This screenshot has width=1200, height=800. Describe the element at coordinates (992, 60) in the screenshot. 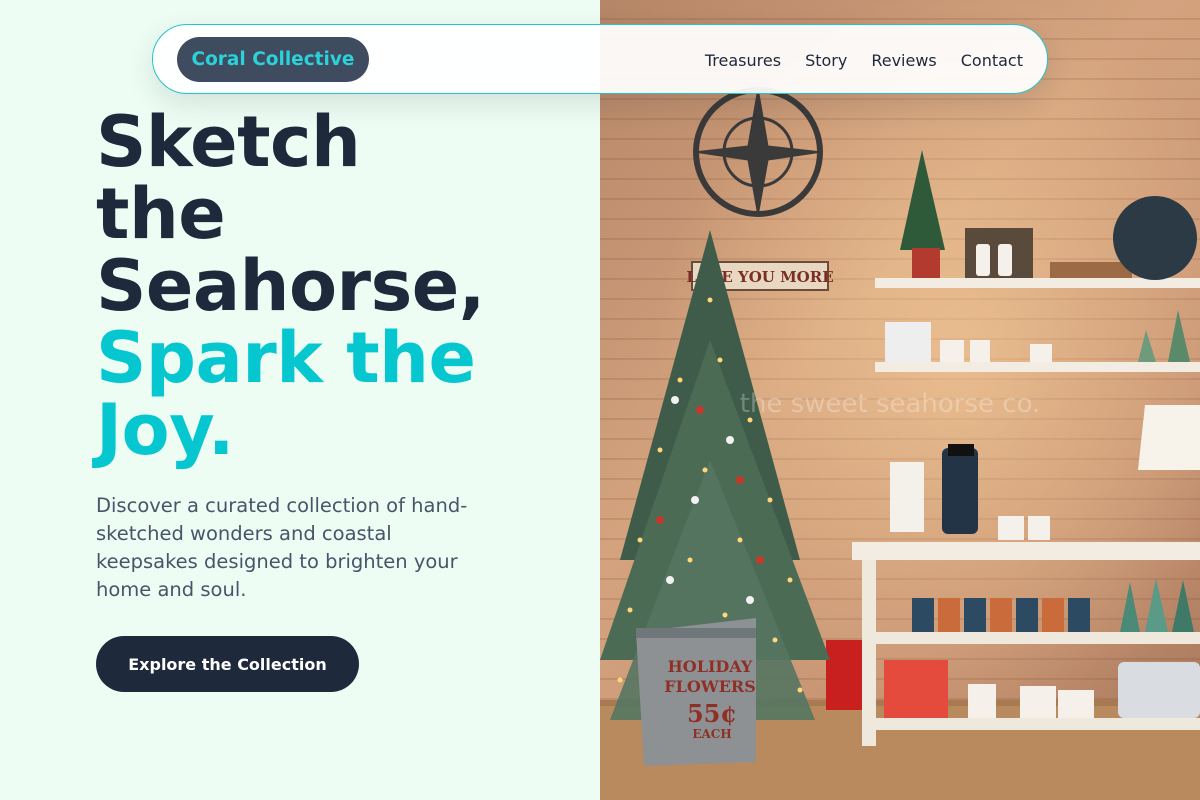

I see `nav-link-contact: Contact` at that location.